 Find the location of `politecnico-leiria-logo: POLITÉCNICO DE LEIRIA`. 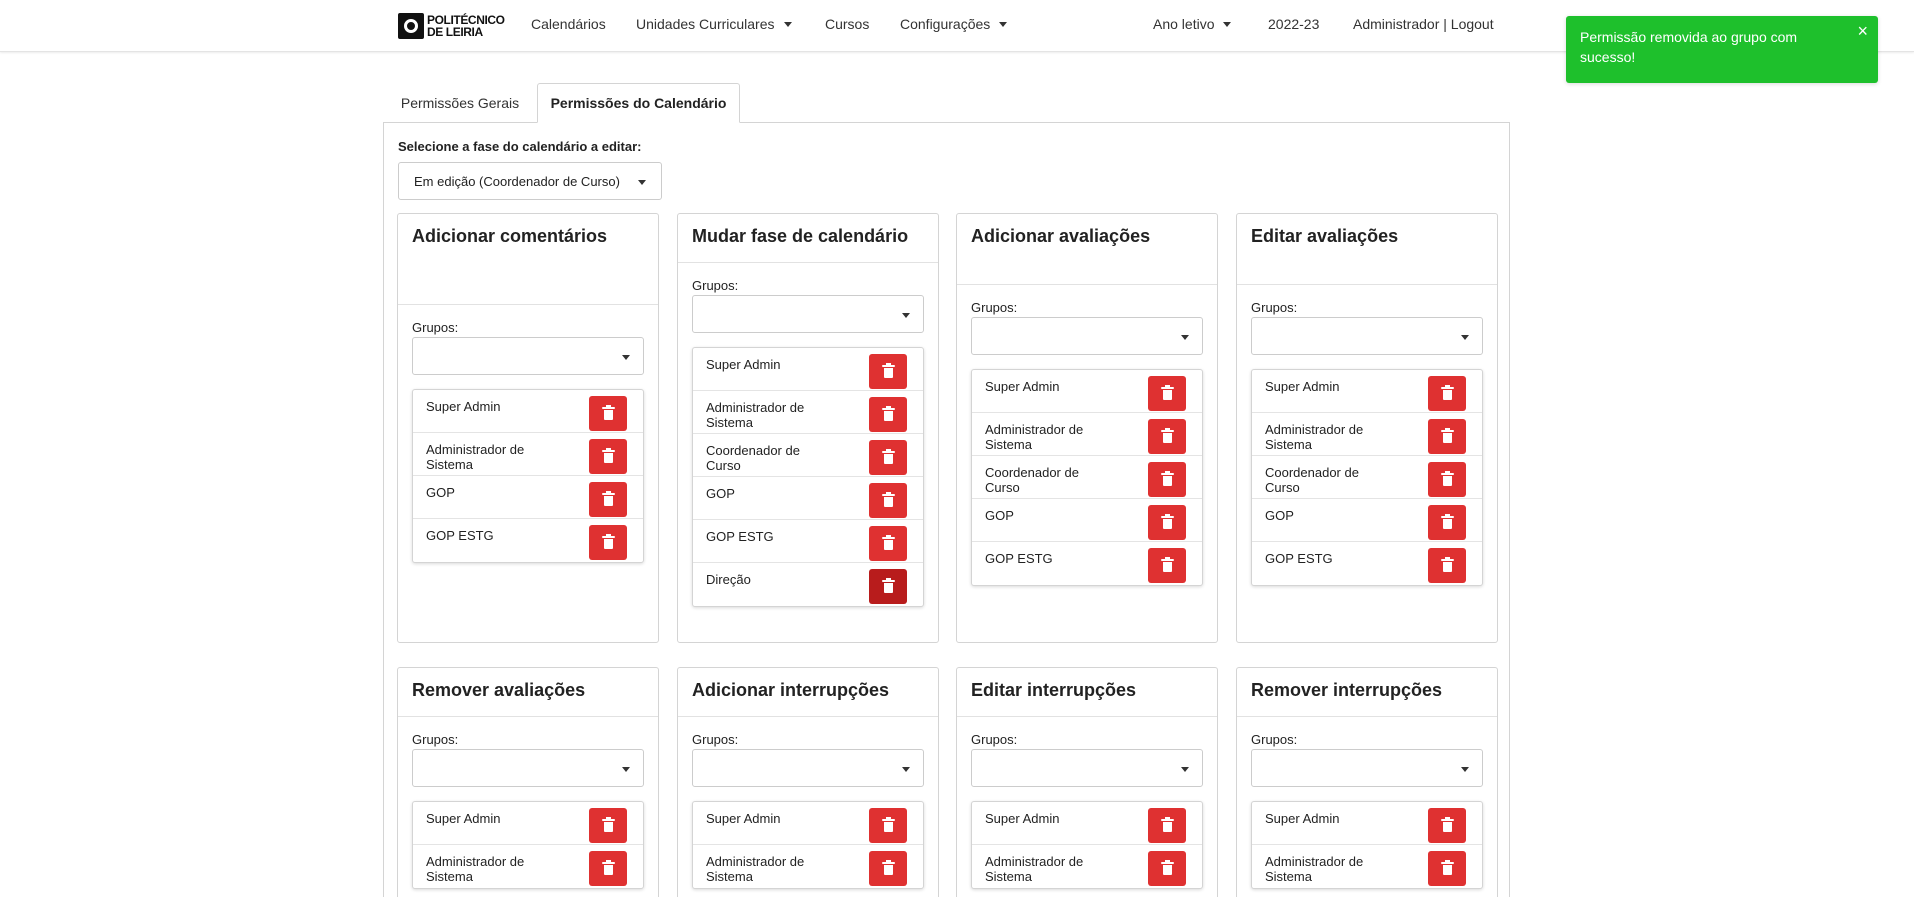

politecnico-leiria-logo: POLITÉCNICO DE LEIRIA is located at coordinates (451, 26).